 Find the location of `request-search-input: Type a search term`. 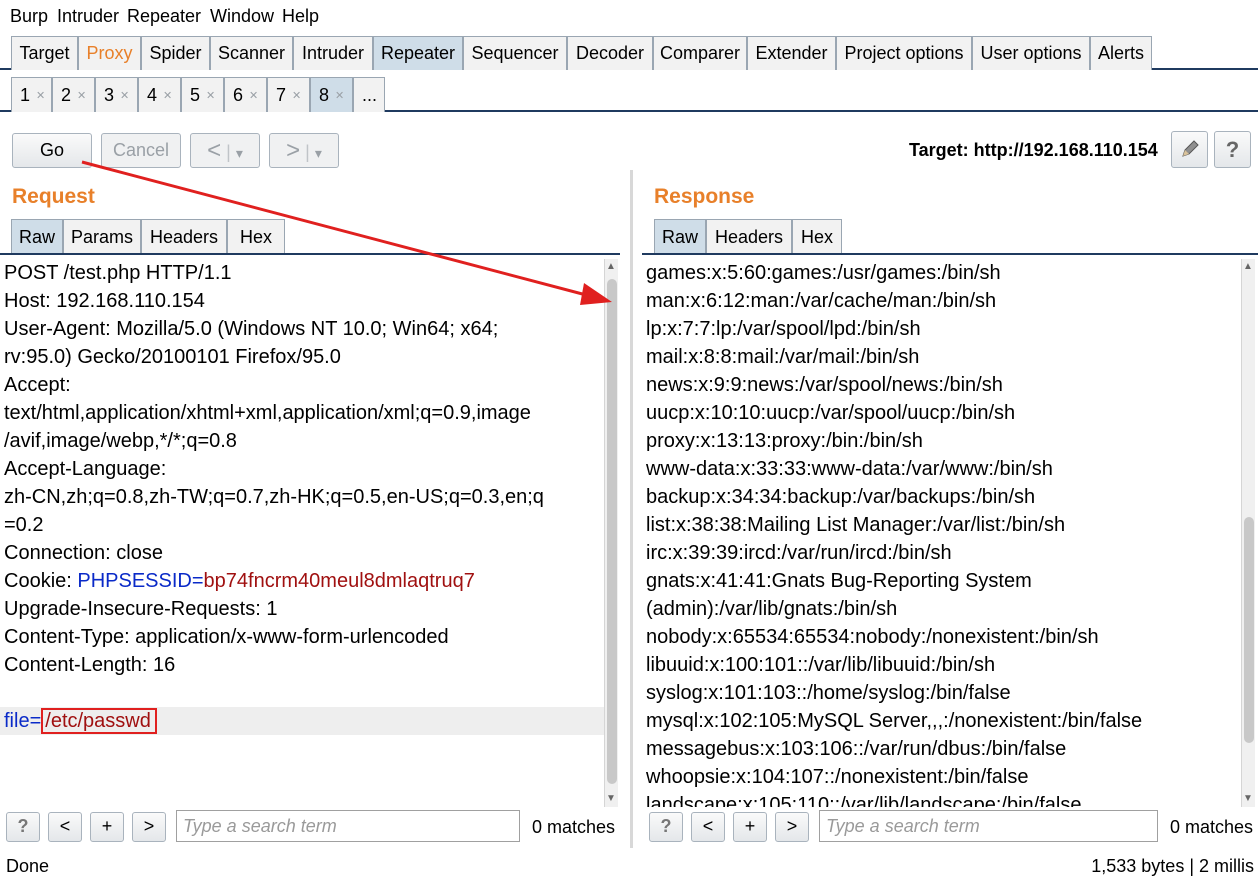

request-search-input: Type a search term is located at coordinates (348, 826).